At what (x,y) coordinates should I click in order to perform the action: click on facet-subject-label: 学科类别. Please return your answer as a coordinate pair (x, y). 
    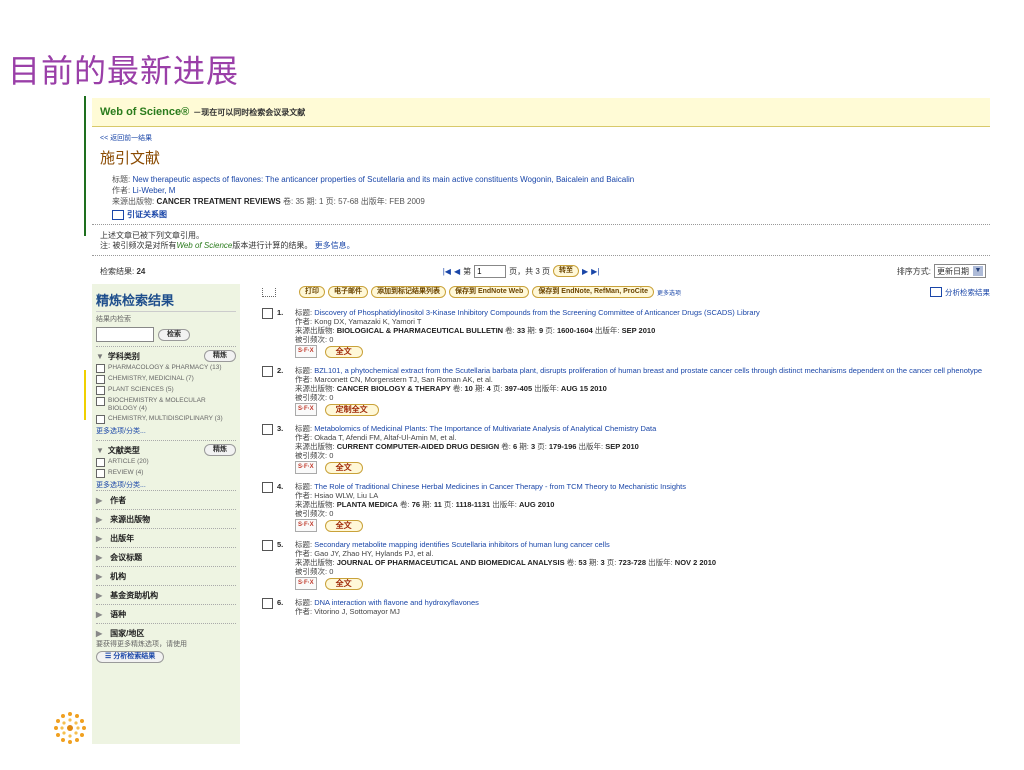
    Looking at the image, I should click on (123, 356).